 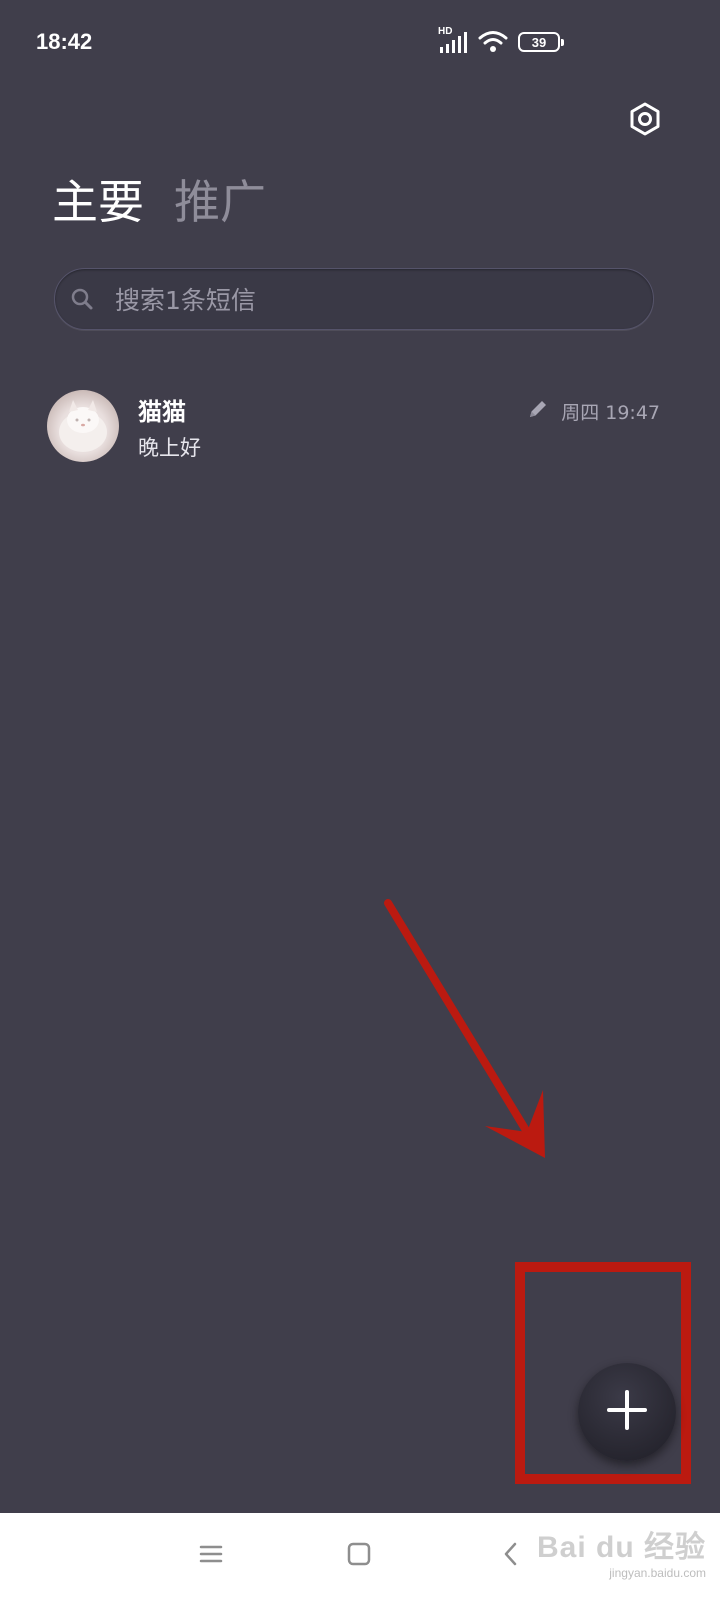 What do you see at coordinates (515, 1124) in the screenshot?
I see `annotation-arrow-head` at bounding box center [515, 1124].